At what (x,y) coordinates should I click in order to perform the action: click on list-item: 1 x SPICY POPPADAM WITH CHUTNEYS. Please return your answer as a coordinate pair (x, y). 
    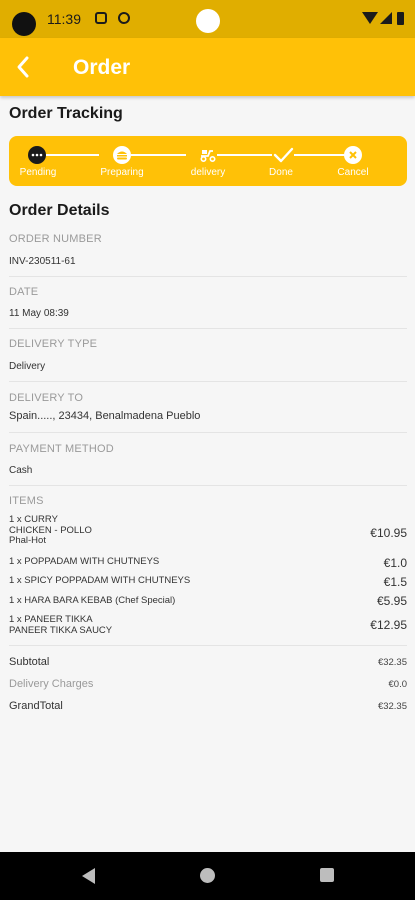
    Looking at the image, I should click on (100, 581).